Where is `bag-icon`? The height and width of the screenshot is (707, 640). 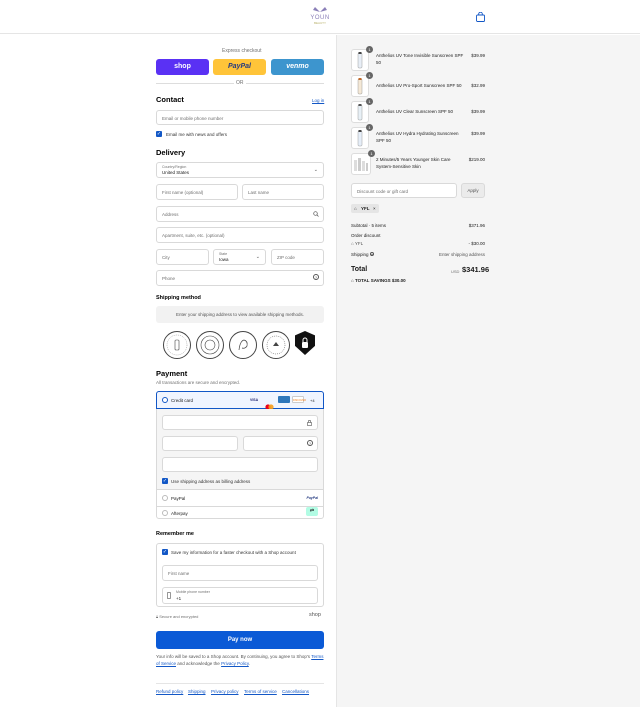 bag-icon is located at coordinates (480, 17).